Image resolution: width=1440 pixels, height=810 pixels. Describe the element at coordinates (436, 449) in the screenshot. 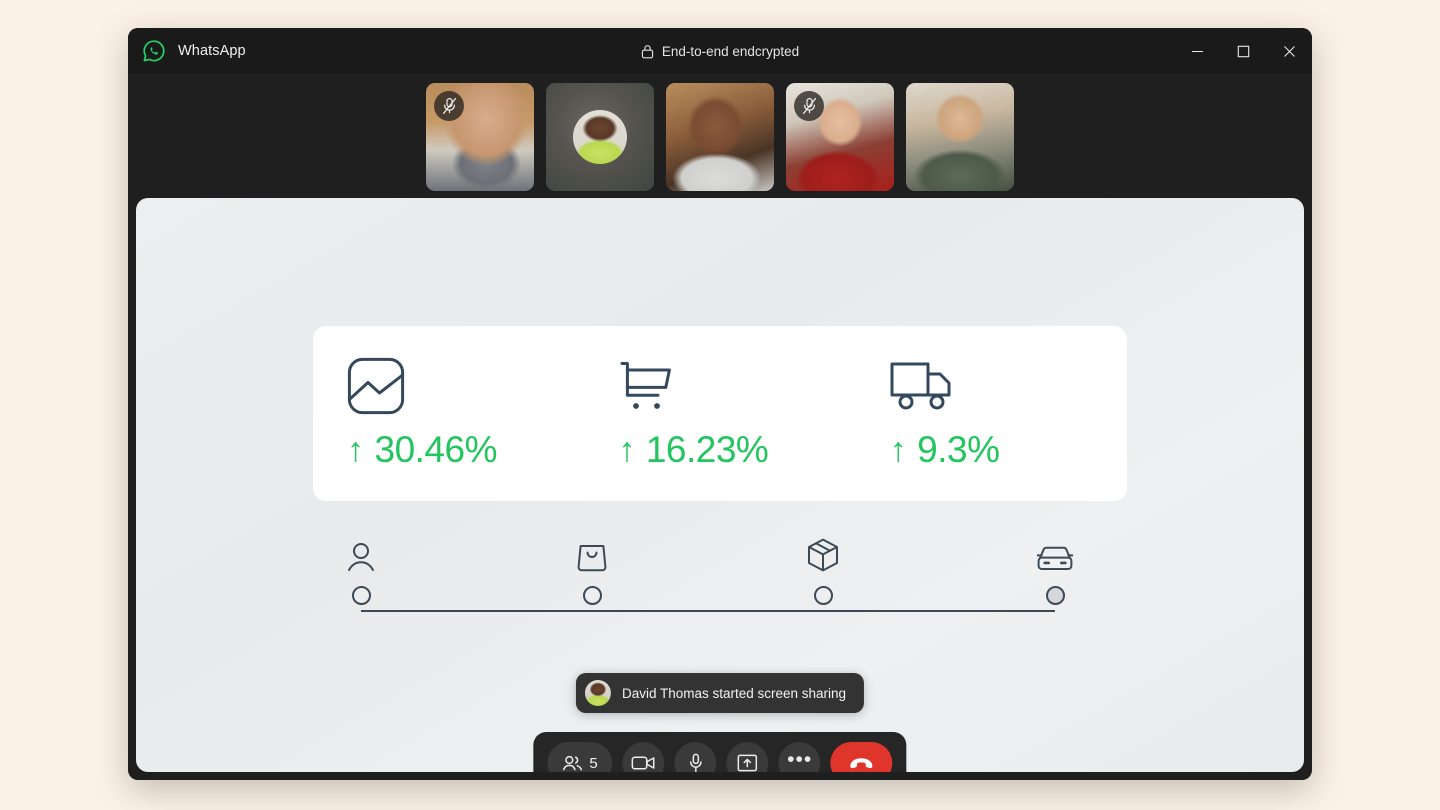

I see `stat-percent: 30.46%` at that location.